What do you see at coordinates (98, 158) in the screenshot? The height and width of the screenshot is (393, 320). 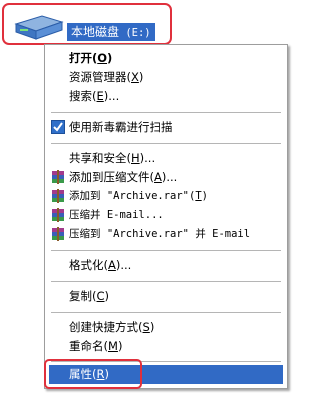 I see `menu-item-share-label: 共享和安全` at bounding box center [98, 158].